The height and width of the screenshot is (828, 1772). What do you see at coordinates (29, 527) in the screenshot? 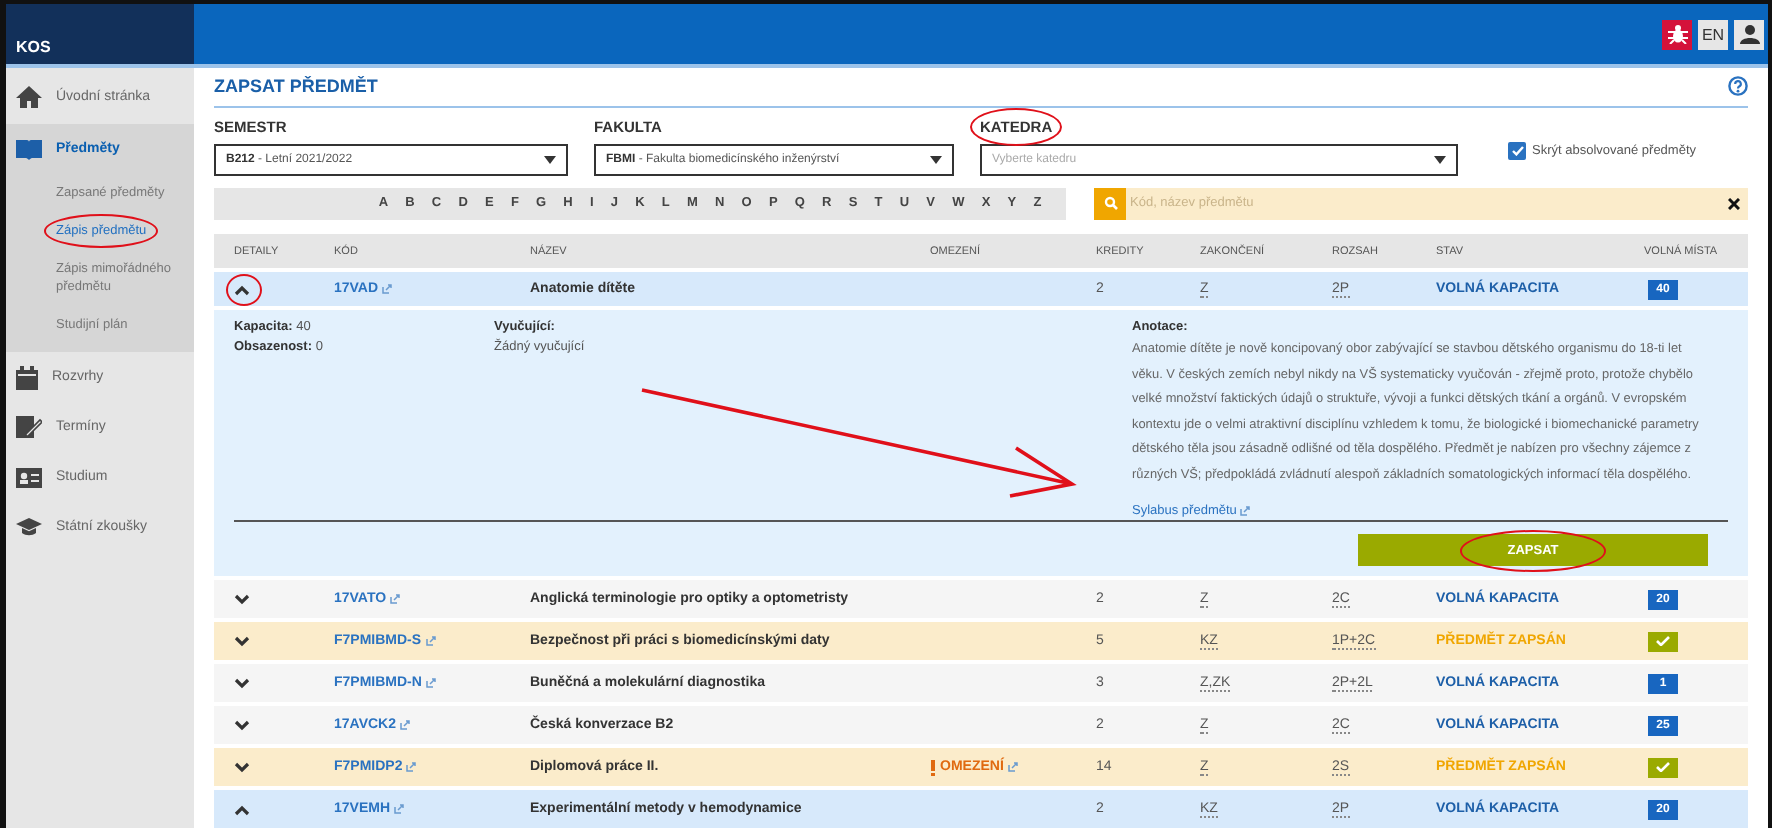
I see `graduation-cap-icon` at bounding box center [29, 527].